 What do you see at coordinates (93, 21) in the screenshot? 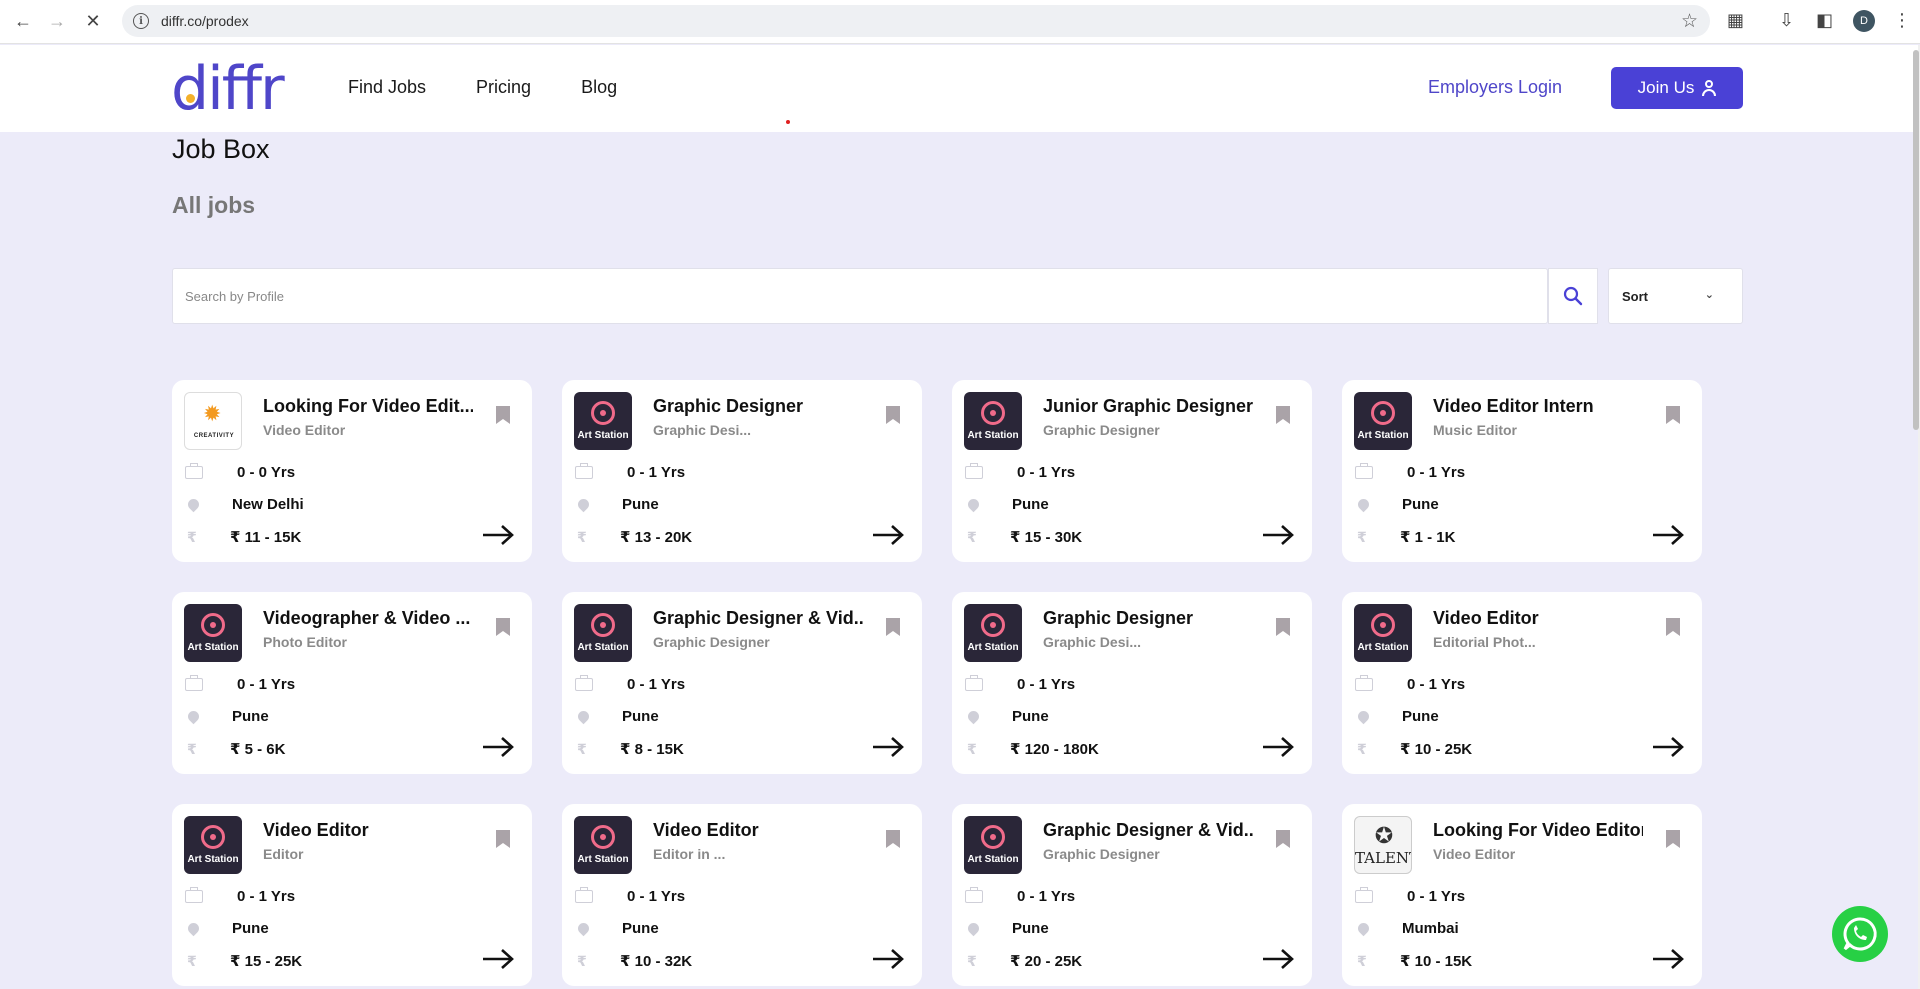
I see `stop-loading-icon: ✕` at bounding box center [93, 21].